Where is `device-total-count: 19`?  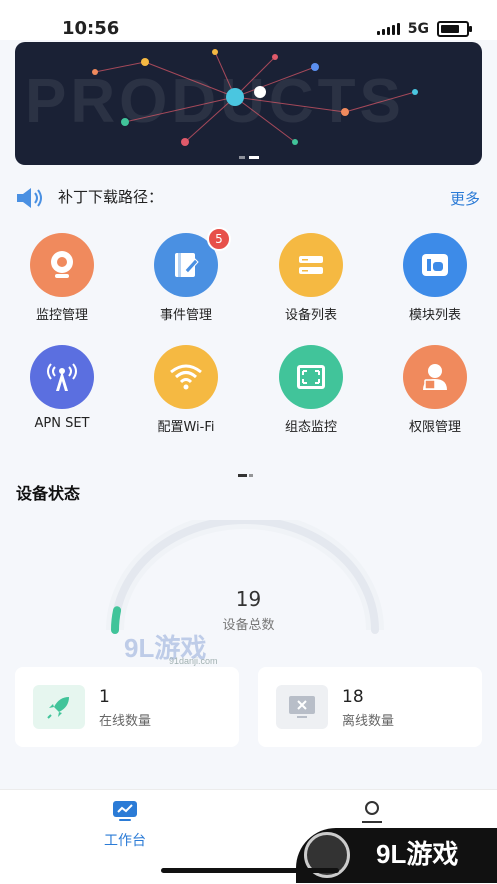 device-total-count: 19 is located at coordinates (248, 599).